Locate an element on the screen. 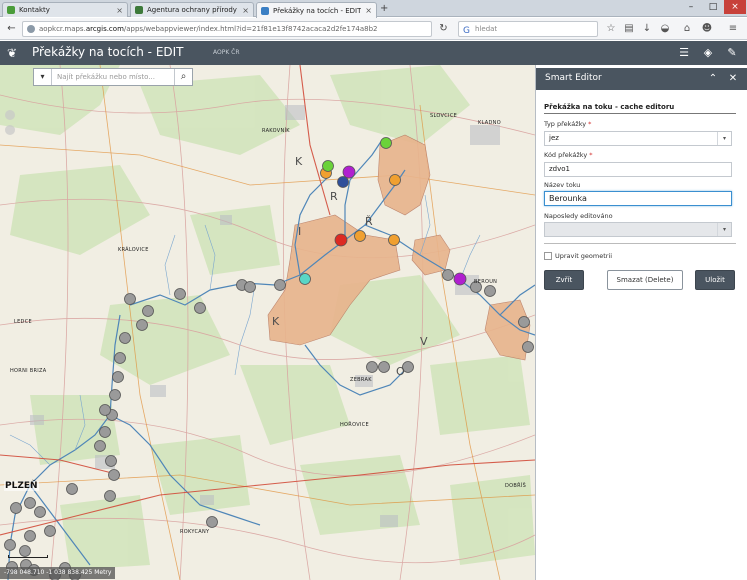 The width and height of the screenshot is (747, 580). map-label-plzen: PLZEŇ is located at coordinates (21, 486).